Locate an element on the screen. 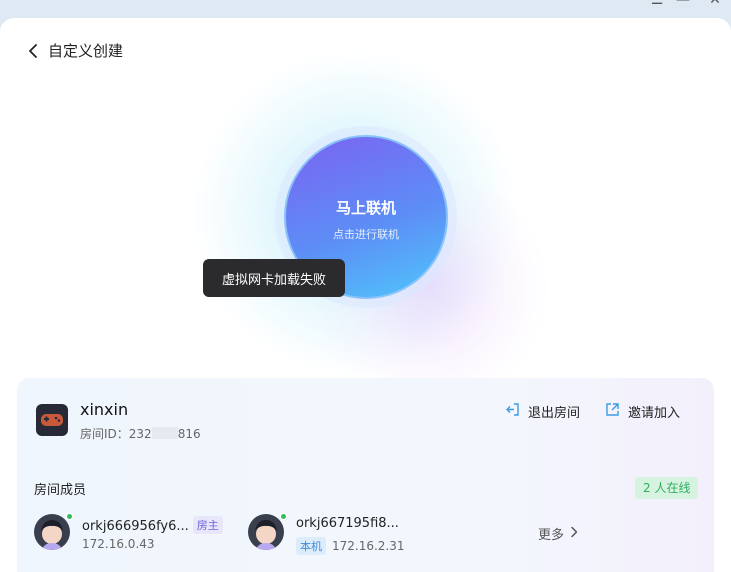 The image size is (731, 572). room-id-suffix: 816 is located at coordinates (189, 434).